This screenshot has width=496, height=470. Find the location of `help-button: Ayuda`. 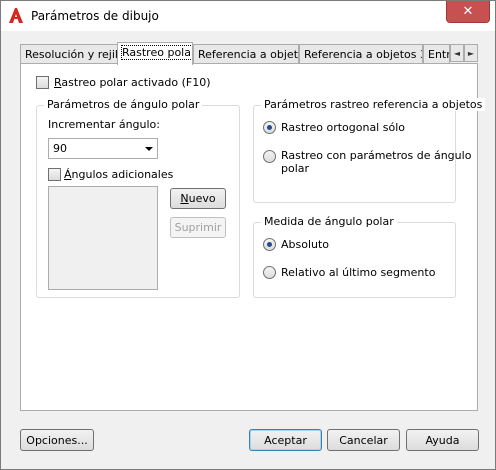

help-button: Ayuda is located at coordinates (442, 440).